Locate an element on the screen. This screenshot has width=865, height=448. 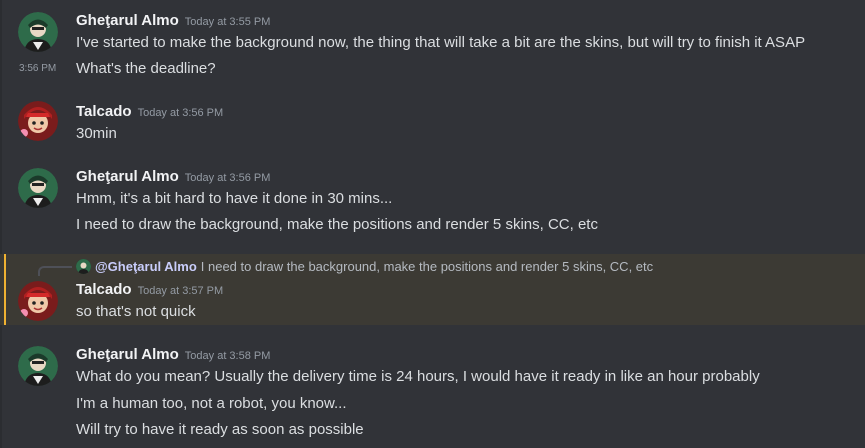
reply-accent-bar is located at coordinates (5, 289).